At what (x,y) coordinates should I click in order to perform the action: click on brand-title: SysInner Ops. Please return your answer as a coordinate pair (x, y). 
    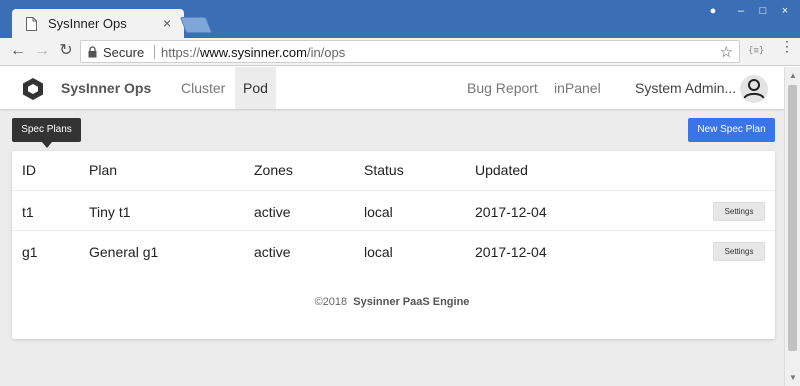
    Looking at the image, I should click on (106, 88).